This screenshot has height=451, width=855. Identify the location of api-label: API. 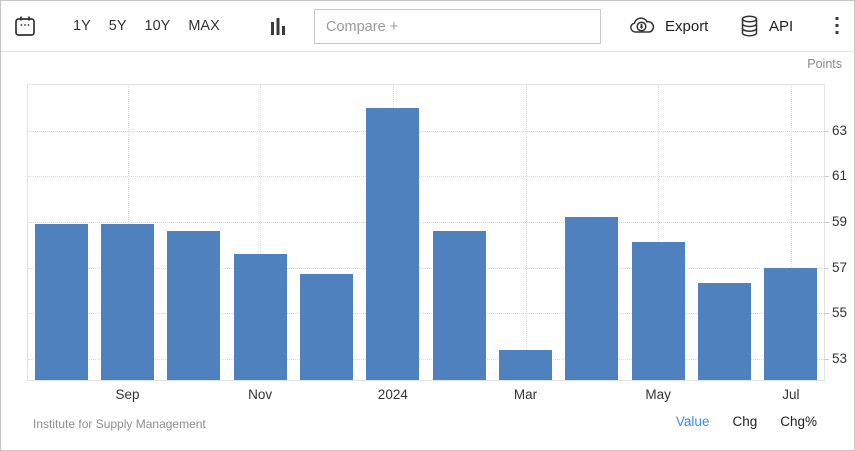
(781, 26).